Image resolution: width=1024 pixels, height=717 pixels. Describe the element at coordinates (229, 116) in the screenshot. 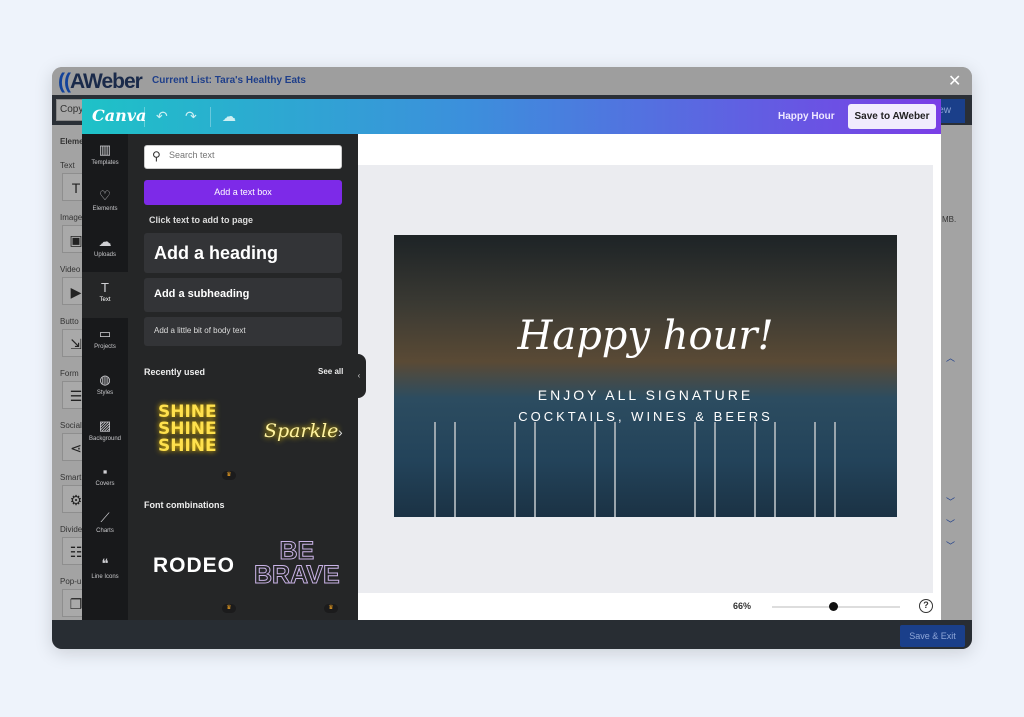

I see `cloud-saved-icon: ☁` at that location.